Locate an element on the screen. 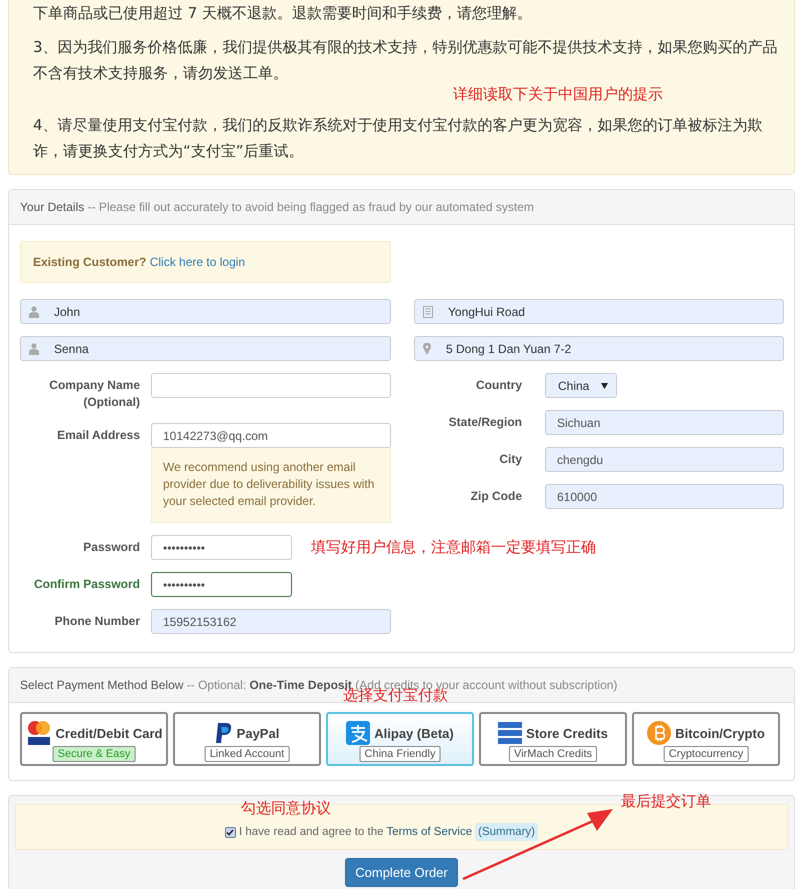 The width and height of the screenshot is (806, 889). complete-order-button: Complete Order is located at coordinates (401, 872).